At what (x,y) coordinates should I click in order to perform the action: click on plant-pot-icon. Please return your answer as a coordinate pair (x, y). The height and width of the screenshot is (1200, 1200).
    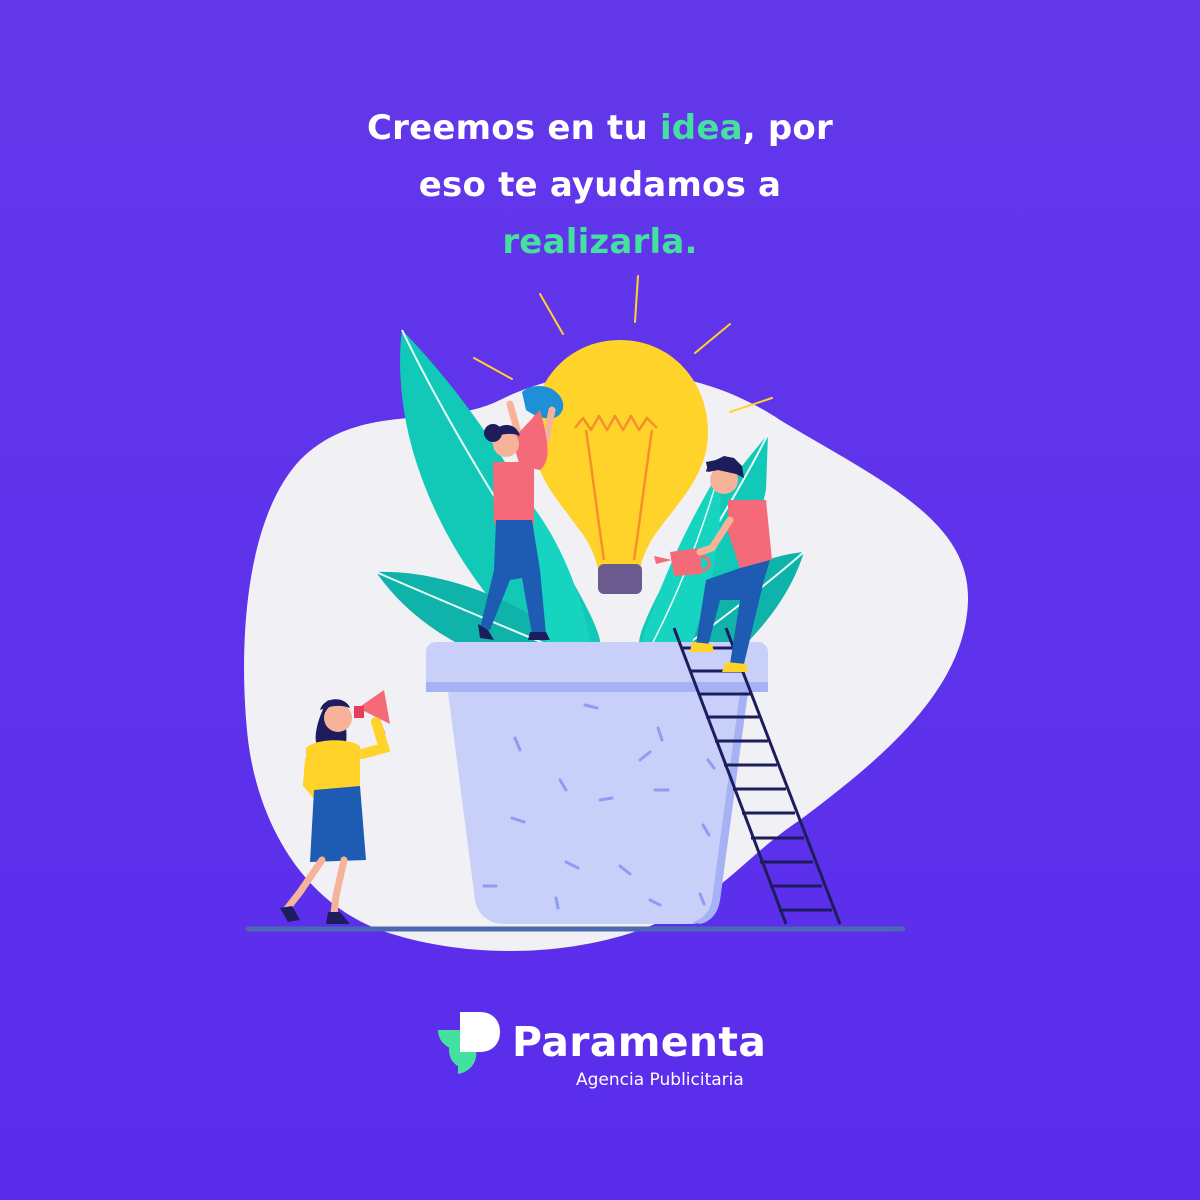
    Looking at the image, I should click on (597, 783).